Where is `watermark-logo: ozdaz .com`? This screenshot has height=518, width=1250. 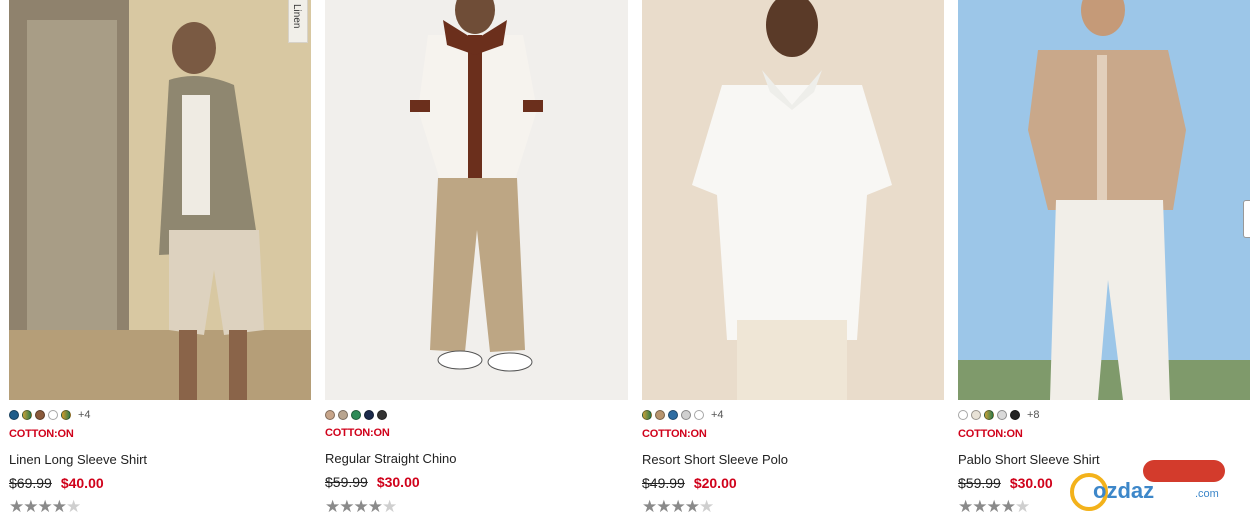
watermark-logo: ozdaz .com is located at coordinates (1156, 487).